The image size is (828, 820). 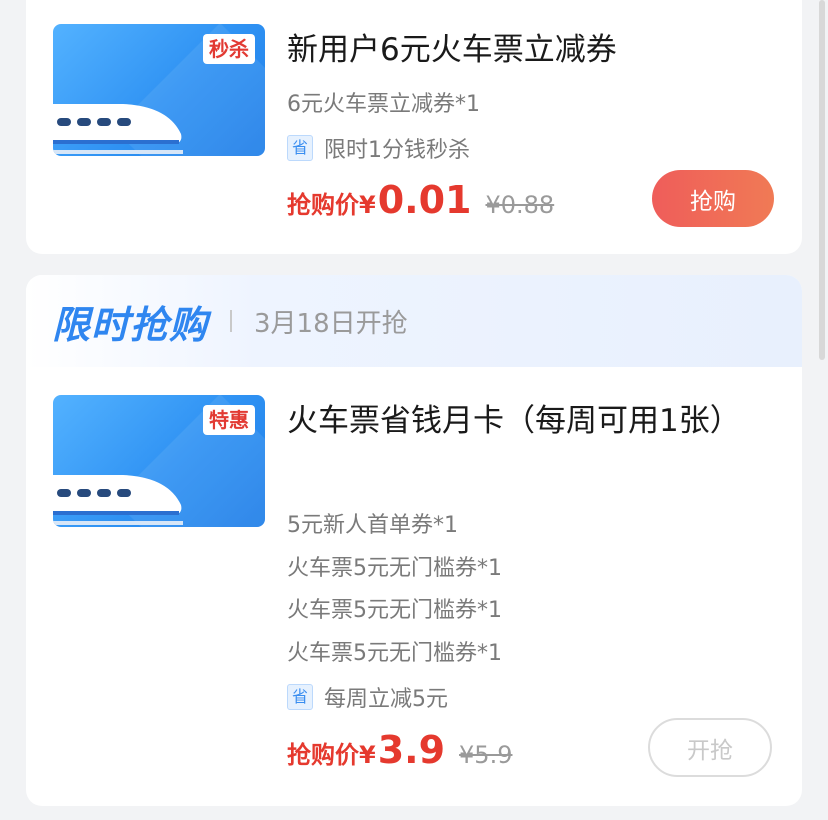 What do you see at coordinates (710, 747) in the screenshot?
I see `start-sale-button: 开抢` at bounding box center [710, 747].